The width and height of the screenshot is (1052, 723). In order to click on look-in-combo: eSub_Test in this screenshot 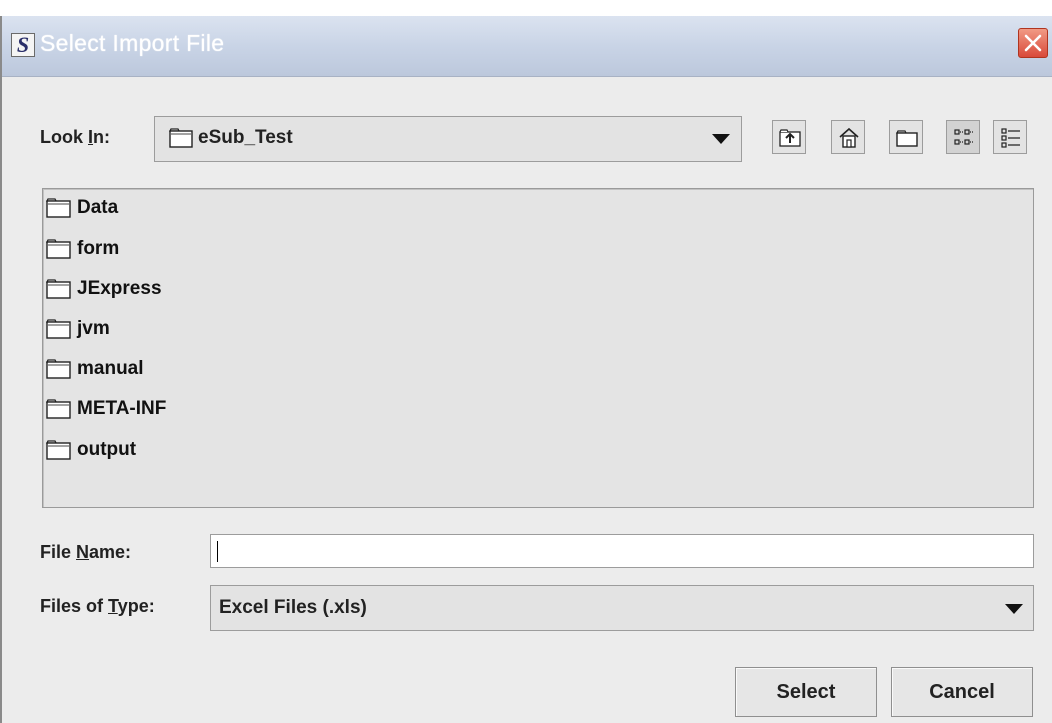, I will do `click(448, 139)`.